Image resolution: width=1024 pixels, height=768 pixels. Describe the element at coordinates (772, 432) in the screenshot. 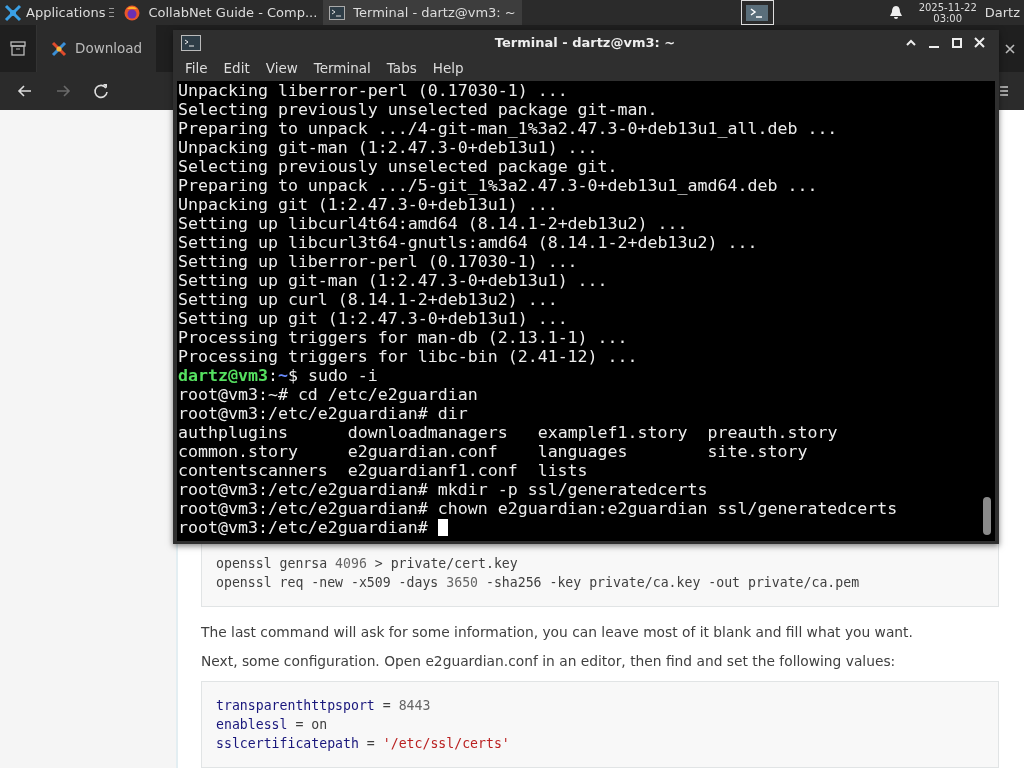

I see `file-name: preauth.story` at that location.